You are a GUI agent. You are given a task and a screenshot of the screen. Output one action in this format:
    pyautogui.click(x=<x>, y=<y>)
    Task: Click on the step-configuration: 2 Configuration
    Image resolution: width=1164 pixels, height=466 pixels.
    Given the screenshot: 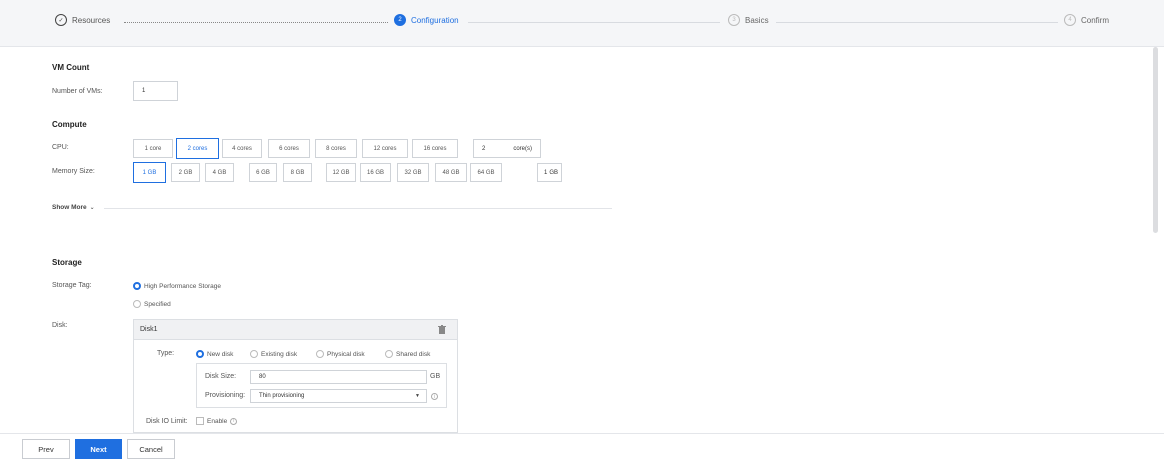 What is the action you would take?
    pyautogui.click(x=426, y=20)
    